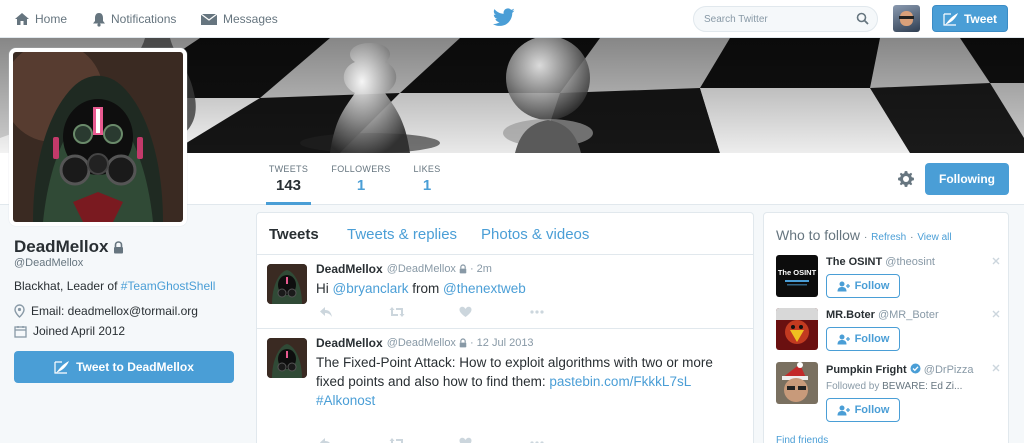 The width and height of the screenshot is (1024, 443). What do you see at coordinates (427, 169) in the screenshot?
I see `stat-likes-label: LIKES` at bounding box center [427, 169].